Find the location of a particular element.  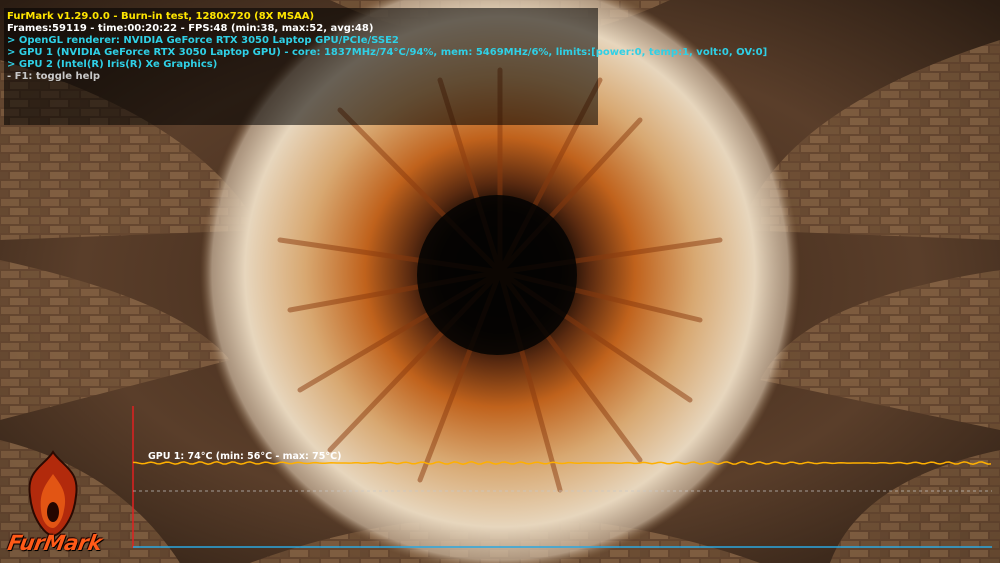

flame-icon is located at coordinates (53, 494).